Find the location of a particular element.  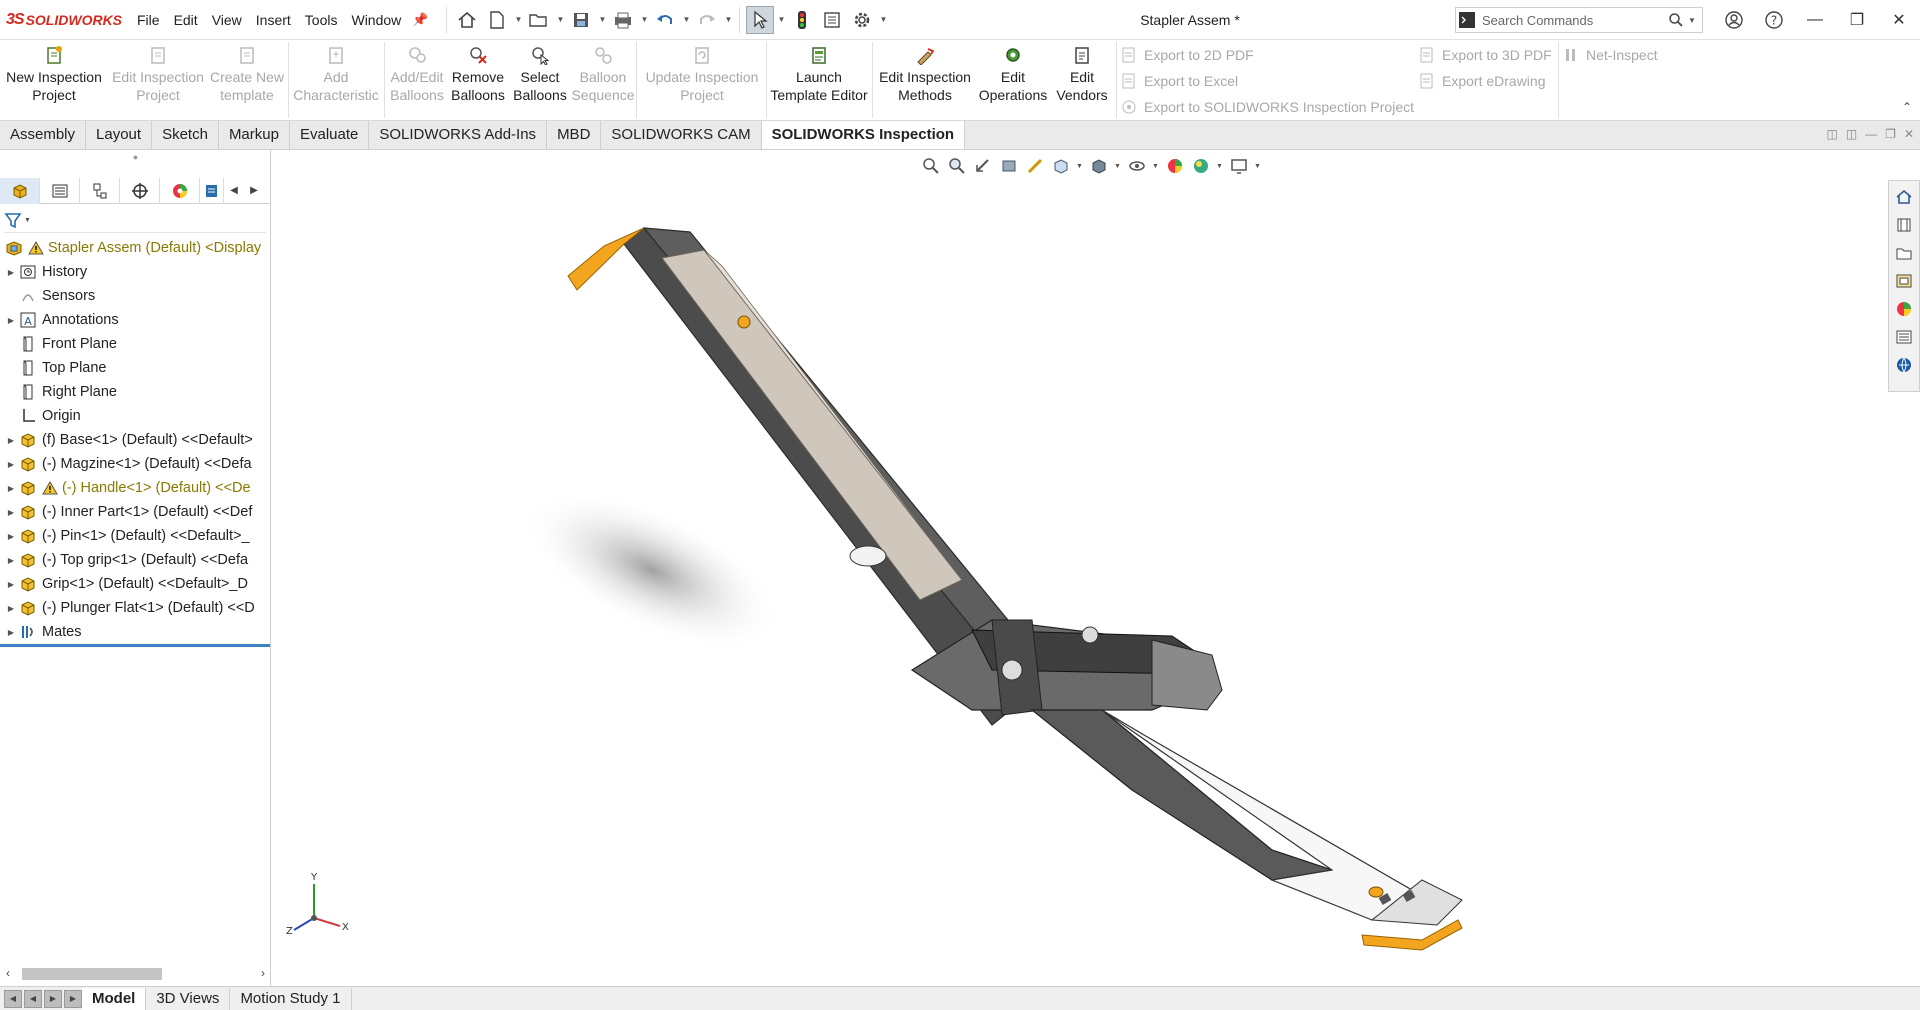

close-window-icon: ✕ is located at coordinates (1899, 20).